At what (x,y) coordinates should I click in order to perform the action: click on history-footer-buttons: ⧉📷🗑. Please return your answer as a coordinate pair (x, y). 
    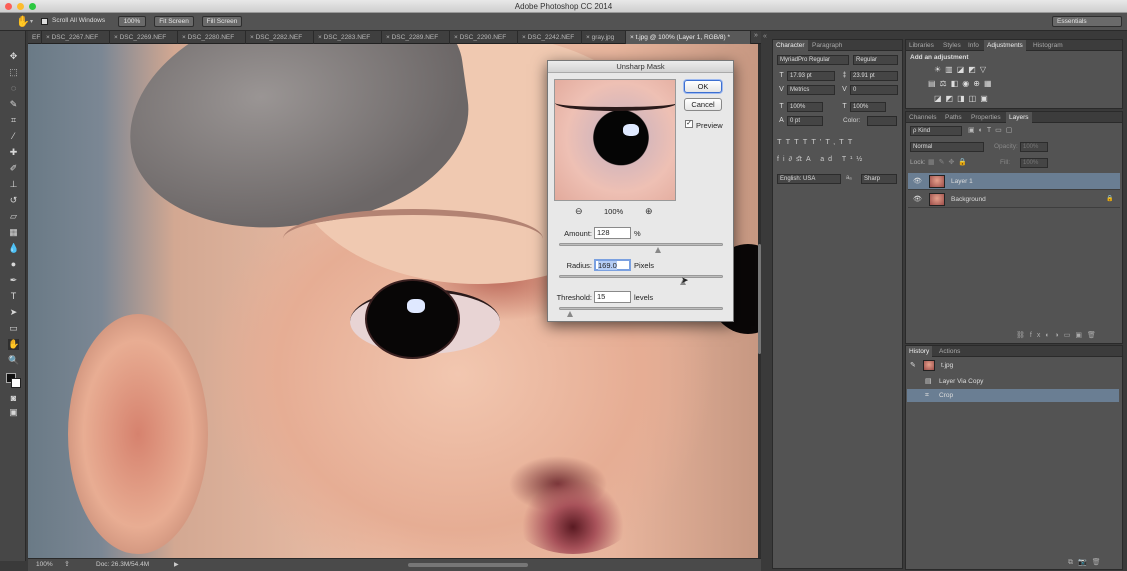
    Looking at the image, I should click on (1087, 562).